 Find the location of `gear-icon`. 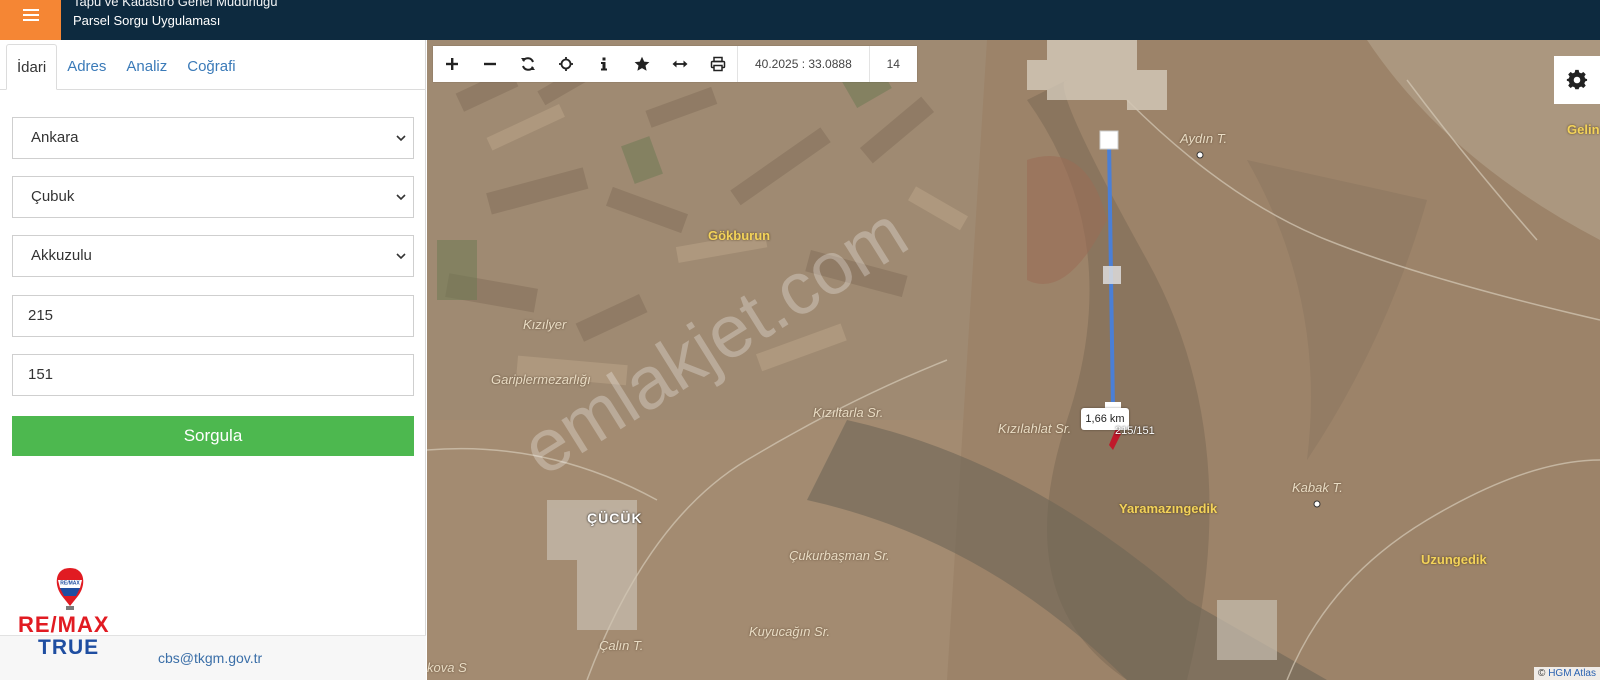

gear-icon is located at coordinates (1577, 79).